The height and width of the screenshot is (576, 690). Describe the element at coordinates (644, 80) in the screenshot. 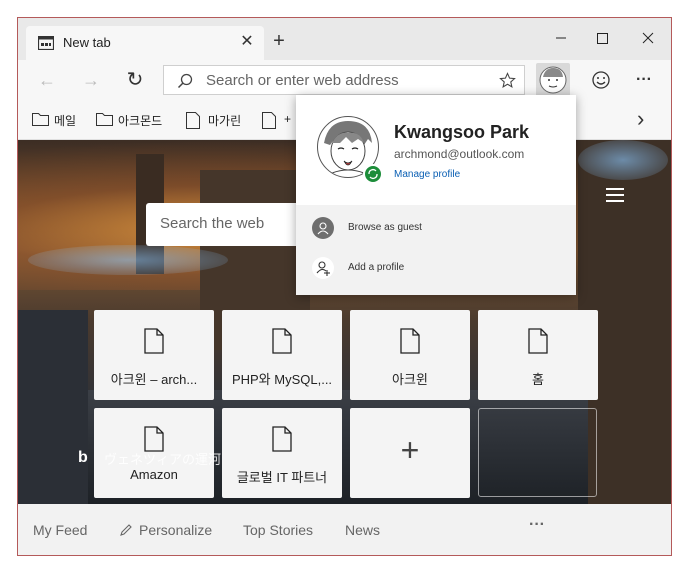

I see `settings-more-button: ···` at that location.